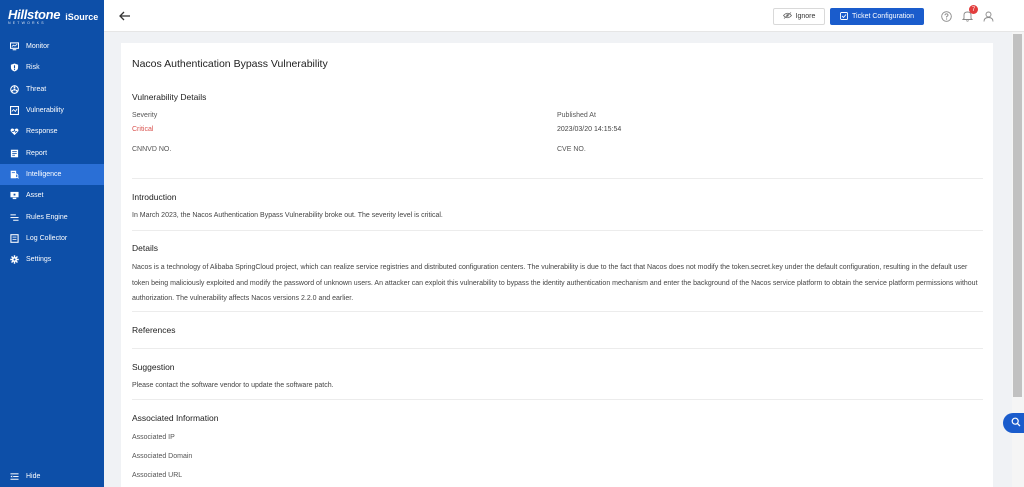 The height and width of the screenshot is (487, 1024). What do you see at coordinates (45, 111) in the screenshot?
I see `sidebar-item-label: Vulnerability` at bounding box center [45, 111].